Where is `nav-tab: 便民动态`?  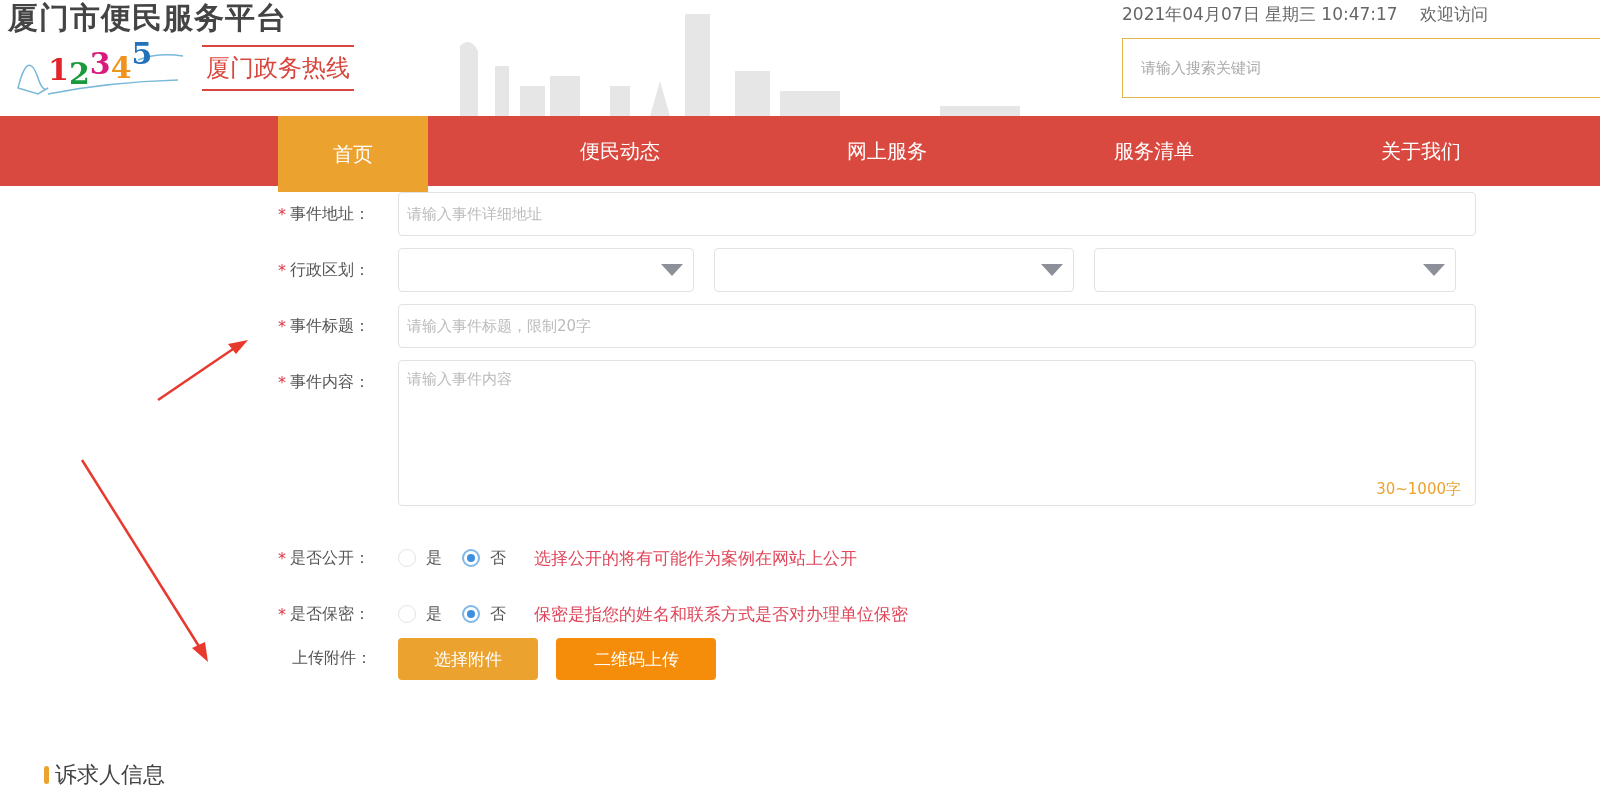
nav-tab: 便民动态 is located at coordinates (620, 151).